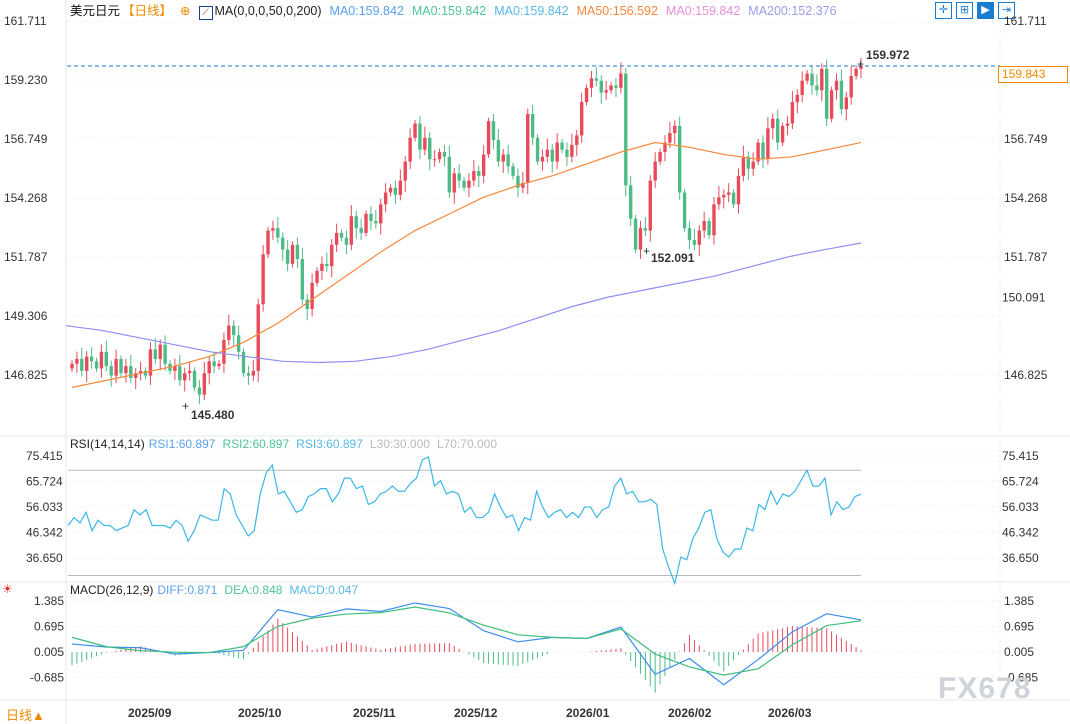 This screenshot has width=1070, height=724. What do you see at coordinates (49, 626) in the screenshot?
I see `macd-y-tick: 0.695` at bounding box center [49, 626].